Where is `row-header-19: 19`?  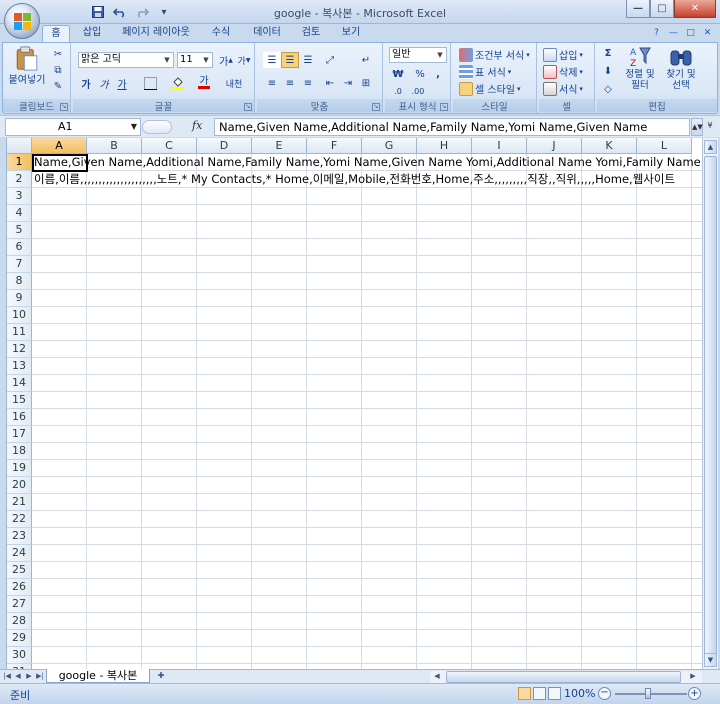
row-header-19: 19 is located at coordinates (19, 468).